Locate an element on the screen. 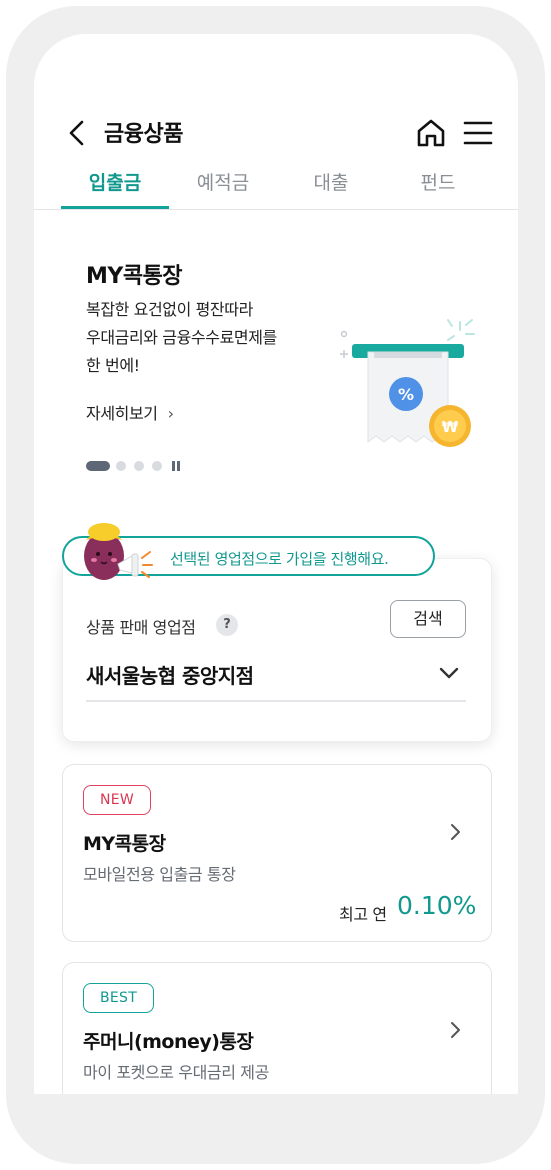  tab-fund: 펀드 is located at coordinates (438, 188).